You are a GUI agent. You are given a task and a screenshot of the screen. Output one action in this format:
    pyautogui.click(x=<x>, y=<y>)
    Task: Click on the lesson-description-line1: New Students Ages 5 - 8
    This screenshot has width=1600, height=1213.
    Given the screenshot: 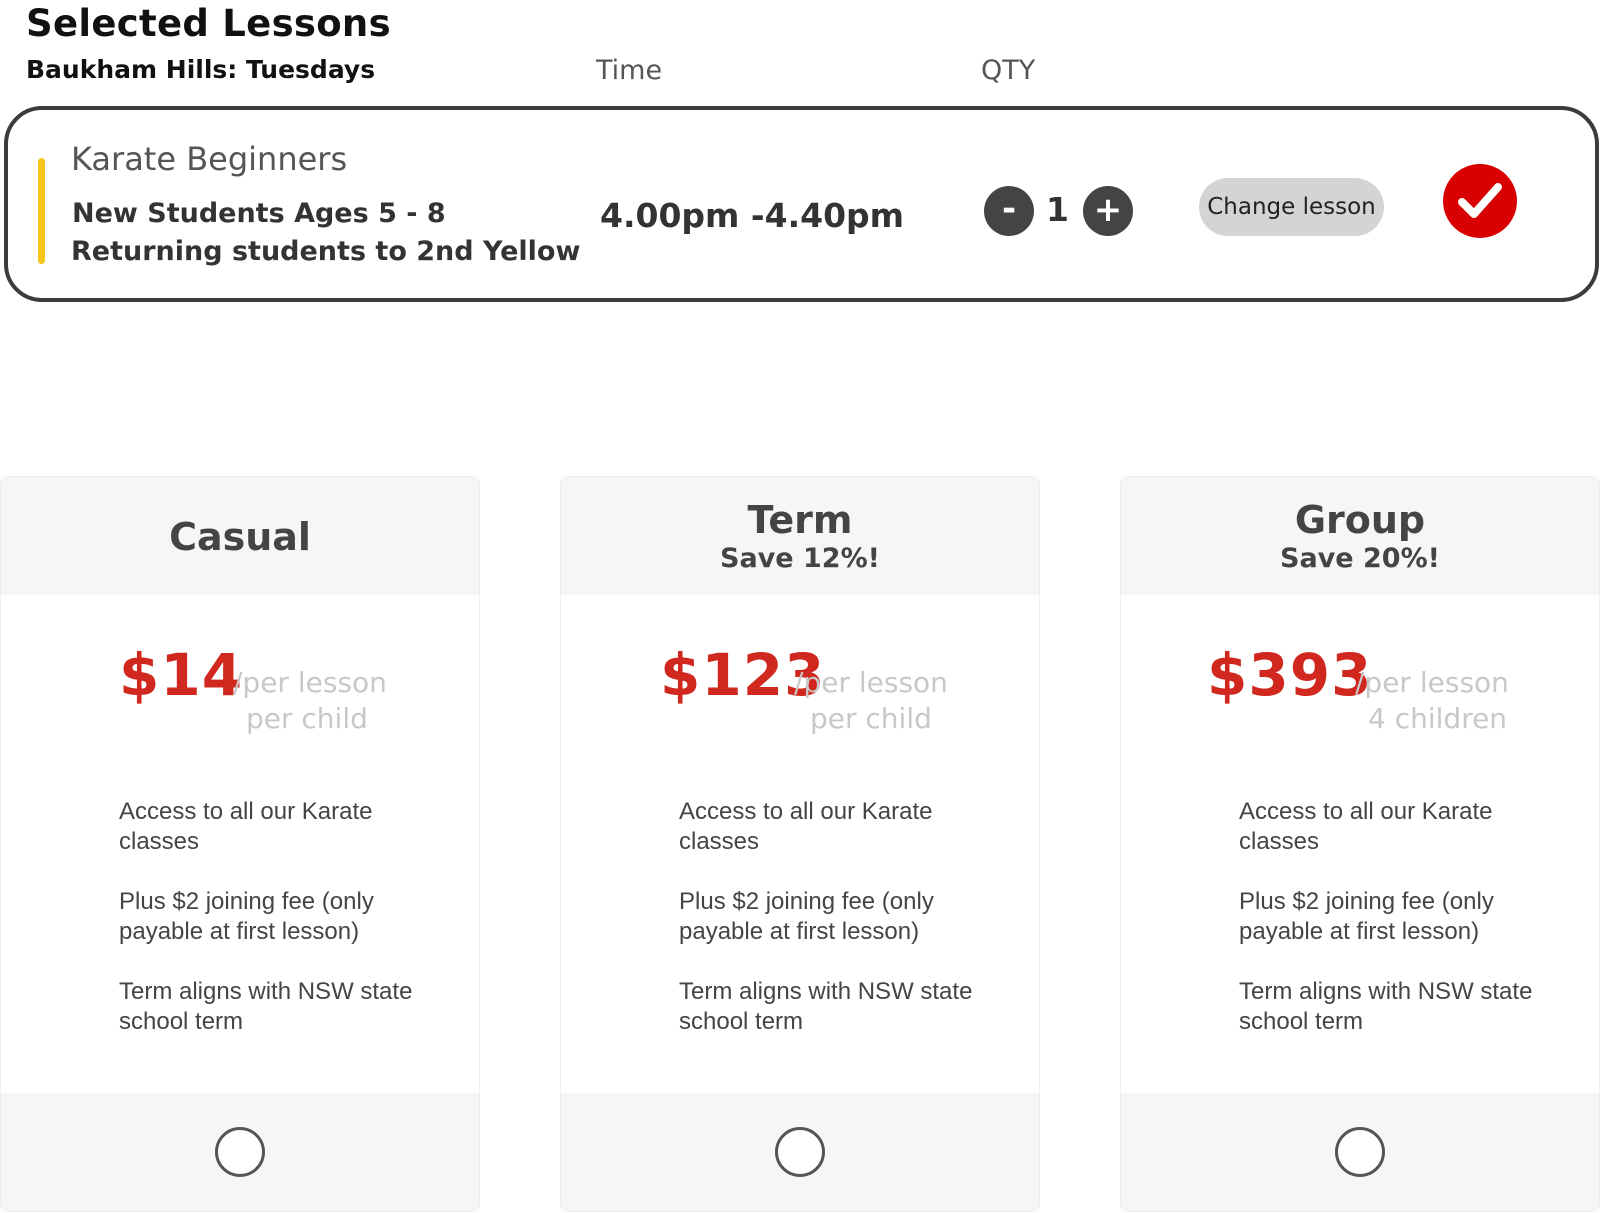 What is the action you would take?
    pyautogui.click(x=259, y=213)
    